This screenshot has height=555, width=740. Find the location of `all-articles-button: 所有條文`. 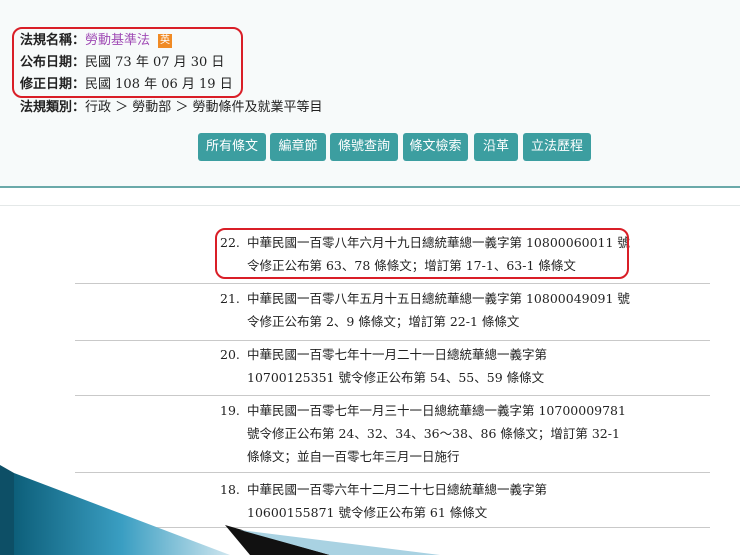

all-articles-button: 所有條文 is located at coordinates (232, 147).